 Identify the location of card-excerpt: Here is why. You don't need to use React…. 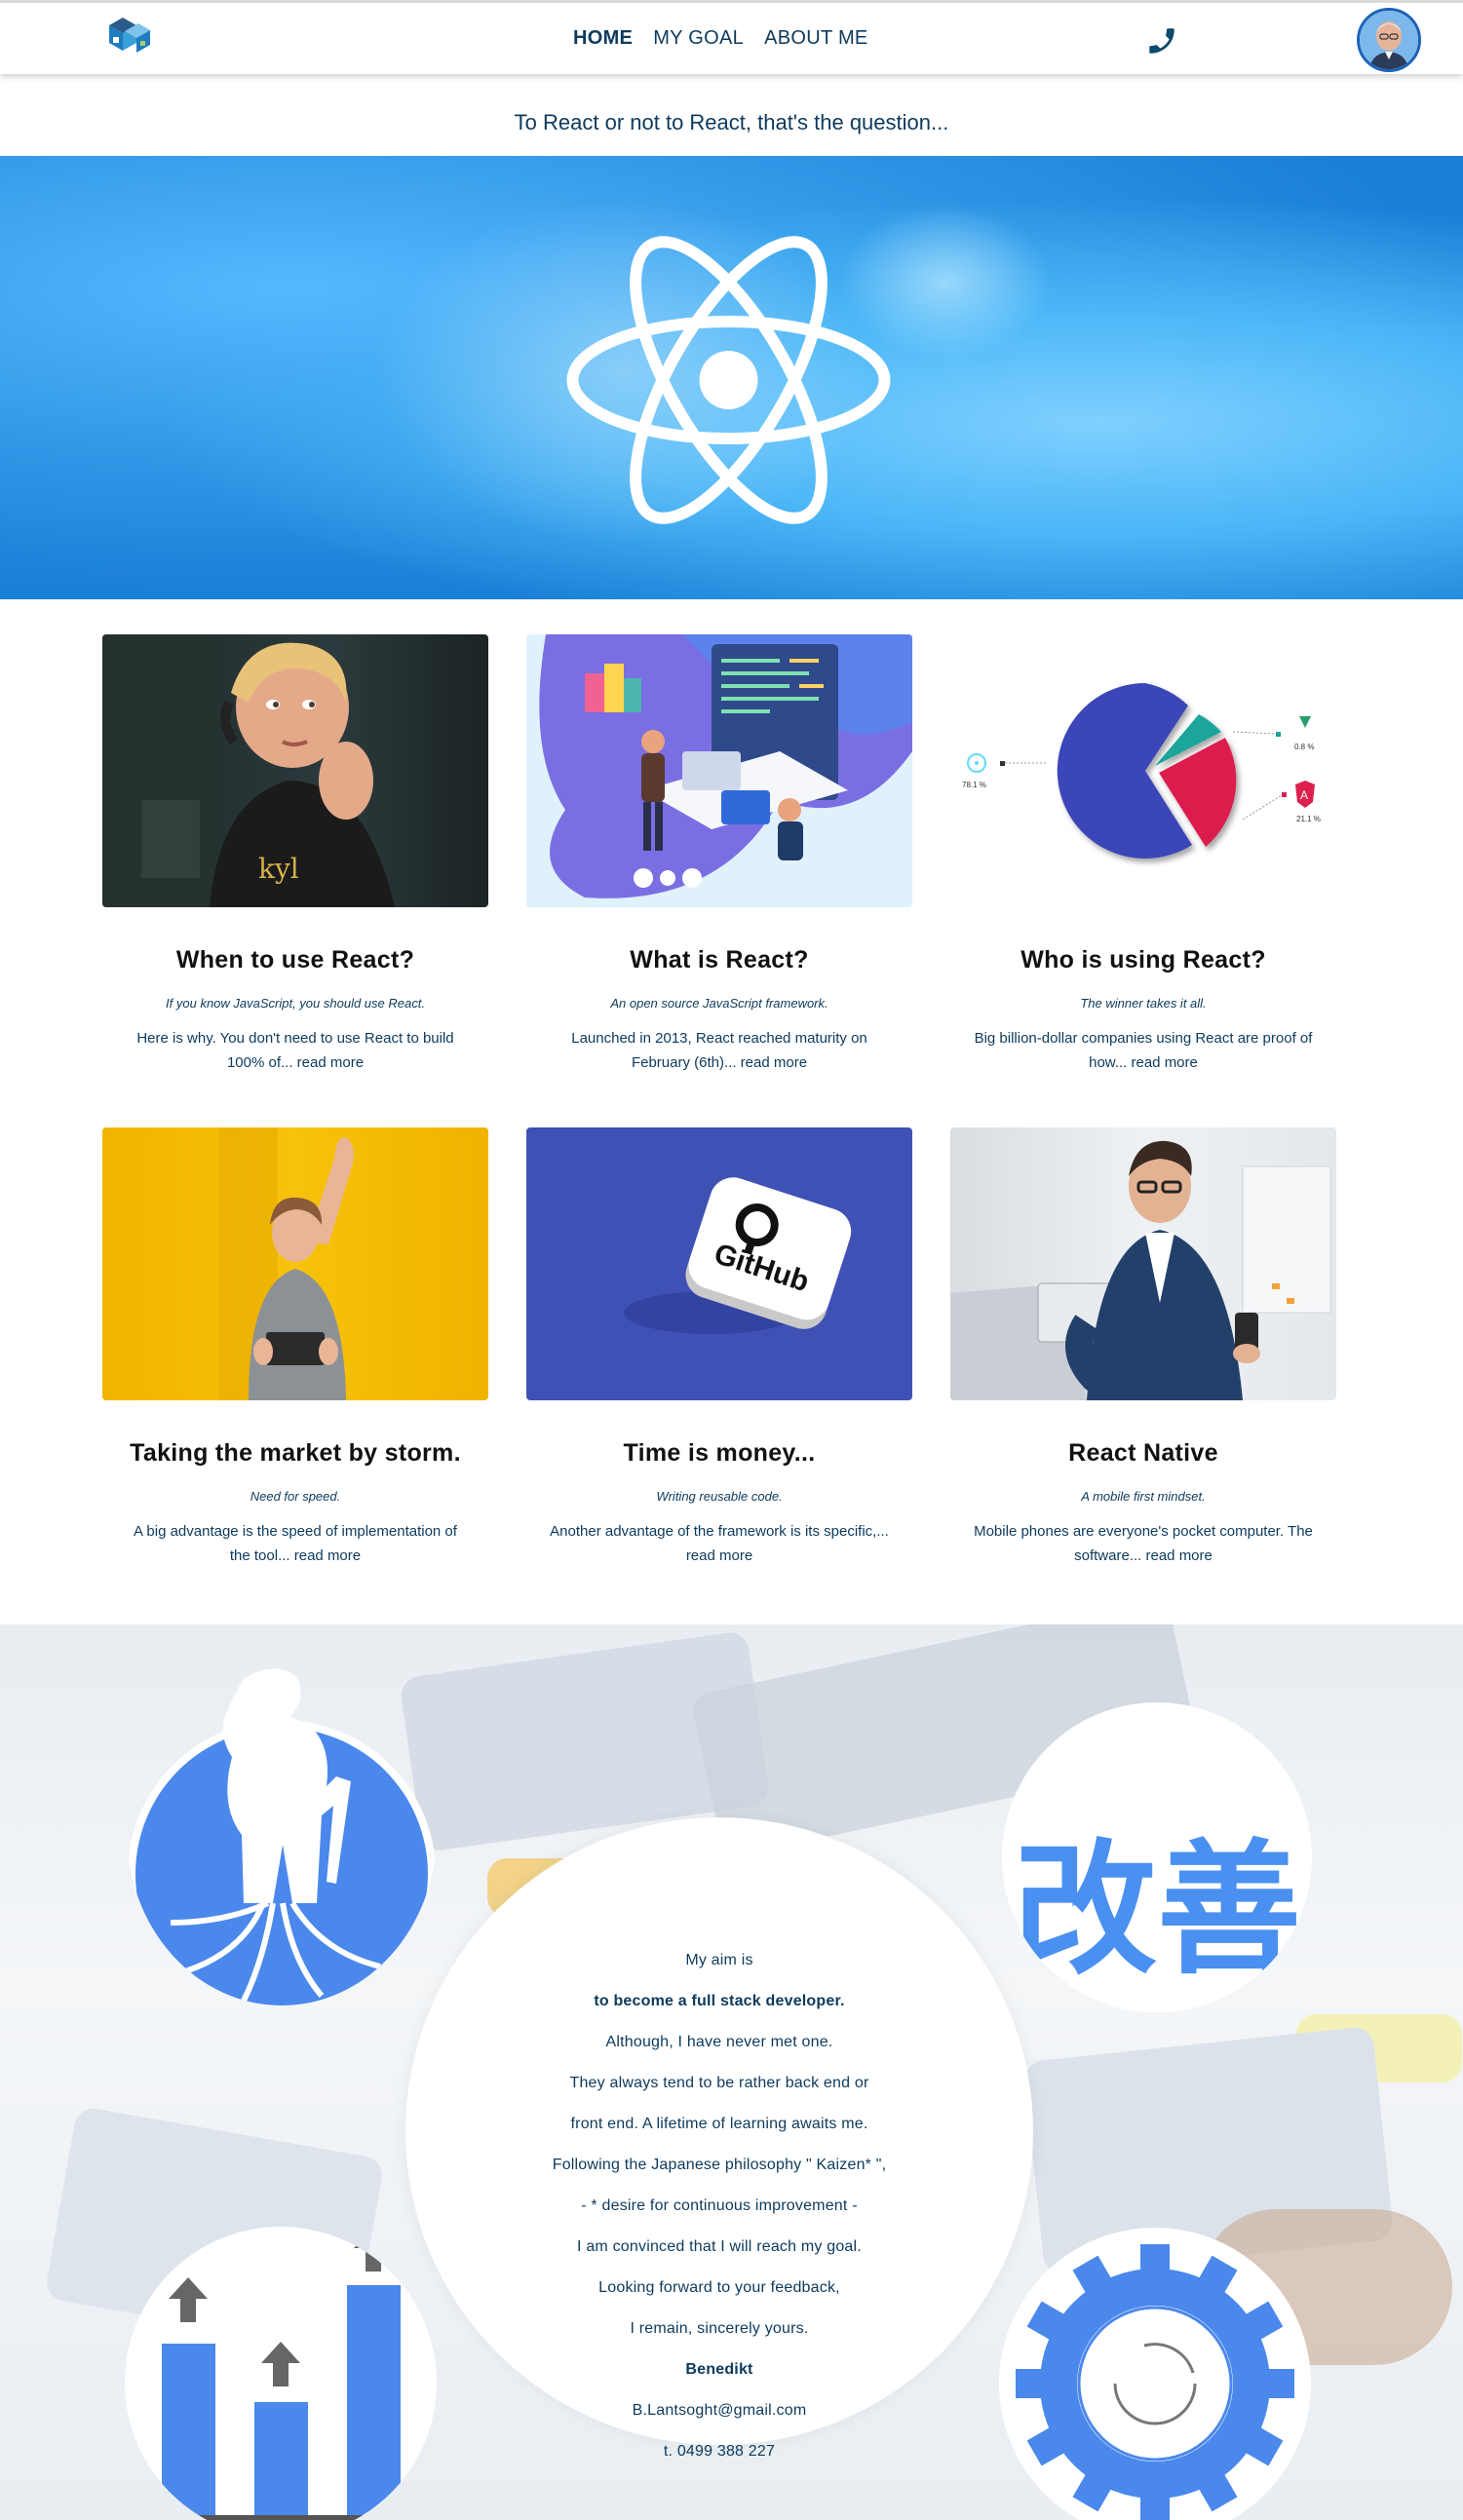
(295, 1050).